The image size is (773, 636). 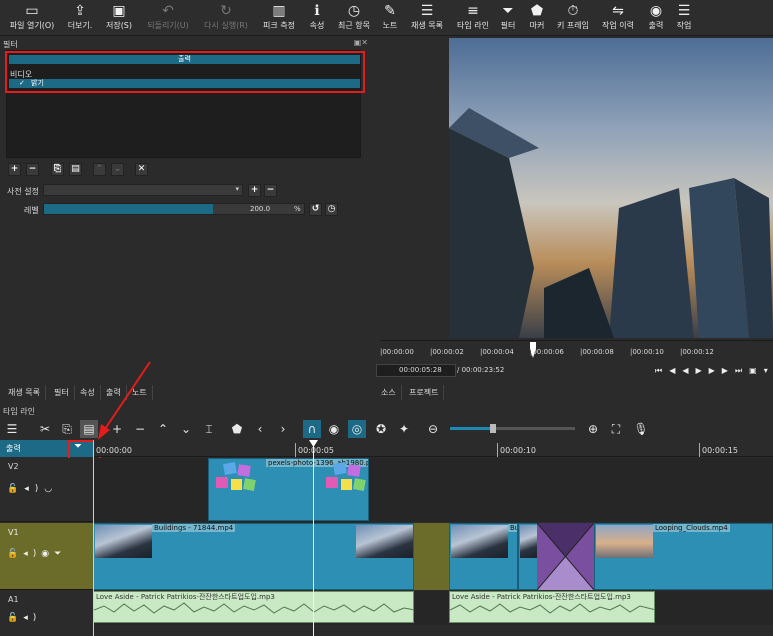 I want to click on toolbar-button-clock: ◷ 최근 항목, so click(x=354, y=18).